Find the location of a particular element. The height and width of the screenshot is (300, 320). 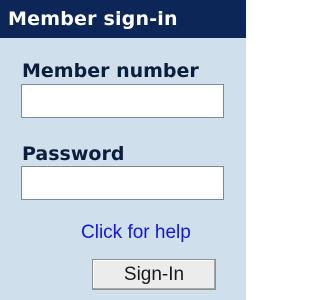

password-label: Password is located at coordinates (73, 154).